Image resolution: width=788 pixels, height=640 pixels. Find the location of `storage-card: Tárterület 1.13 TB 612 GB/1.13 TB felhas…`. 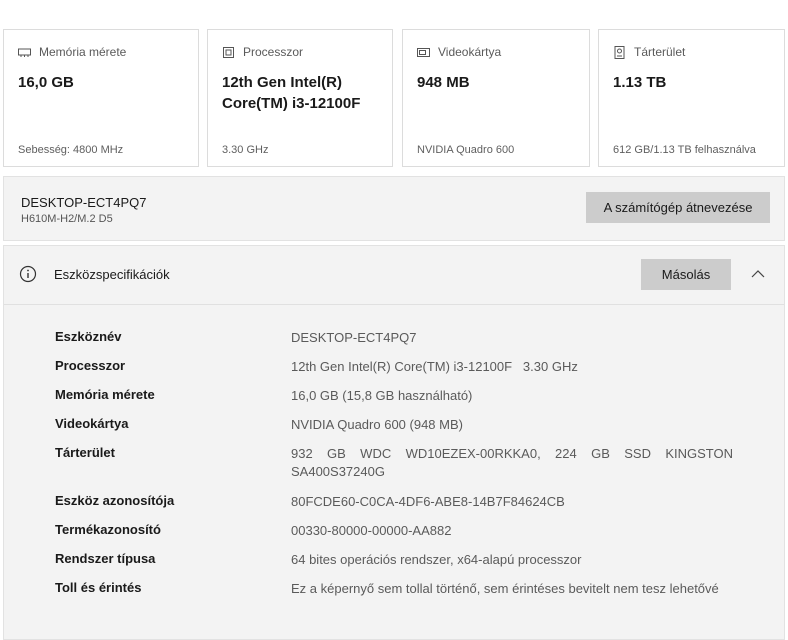

storage-card: Tárterület 1.13 TB 612 GB/1.13 TB felhas… is located at coordinates (691, 98).